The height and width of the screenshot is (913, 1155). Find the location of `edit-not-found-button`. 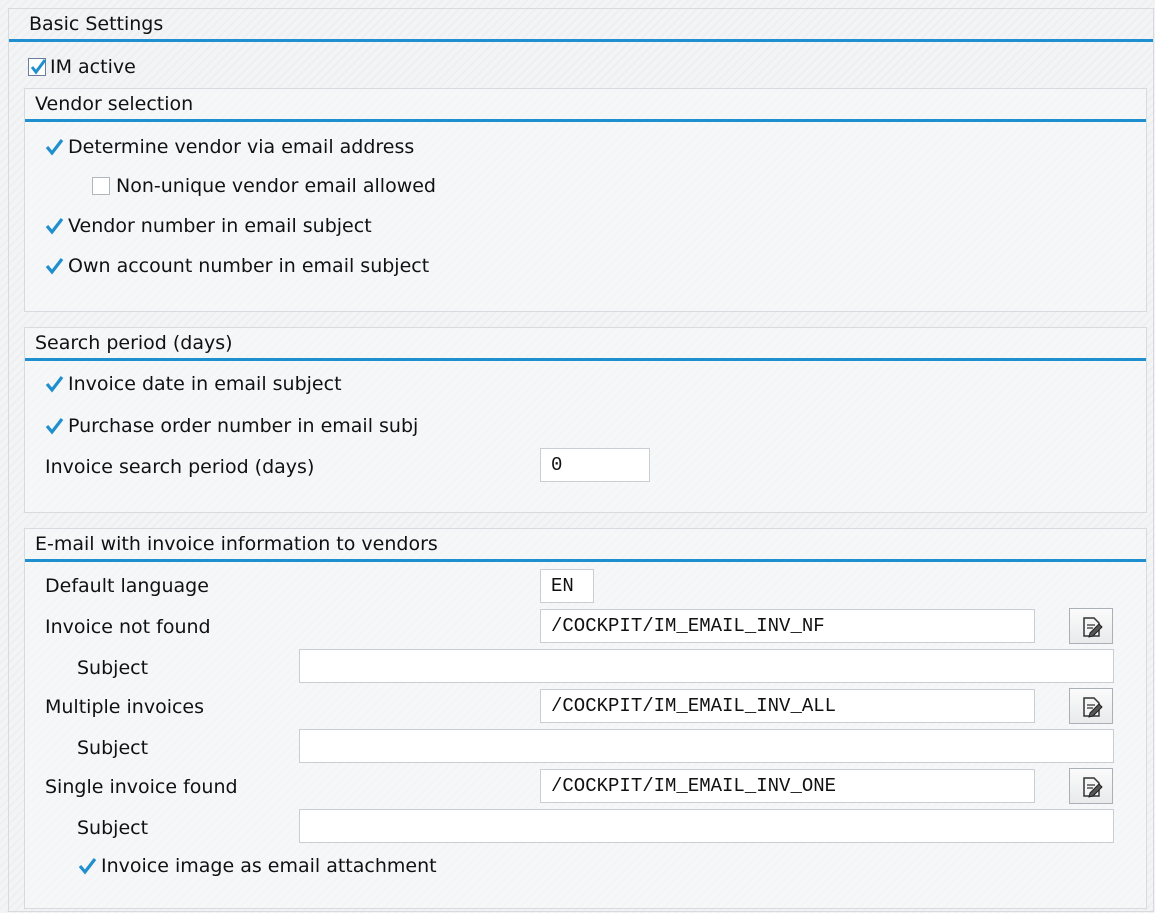

edit-not-found-button is located at coordinates (1091, 626).